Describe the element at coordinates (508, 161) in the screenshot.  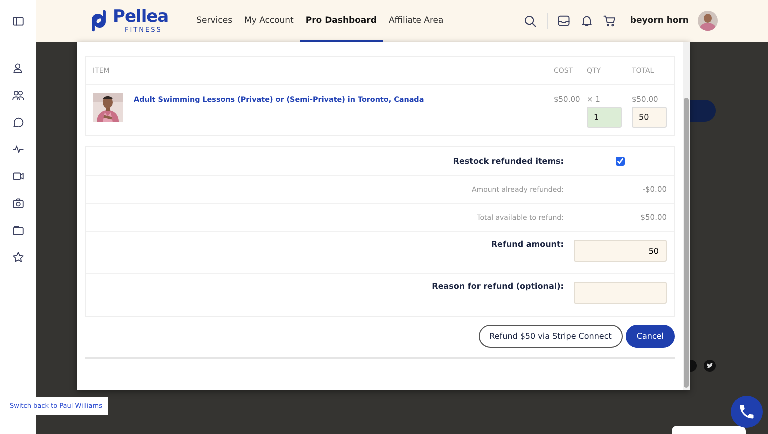
I see `field-label: Restock refunded items:` at that location.